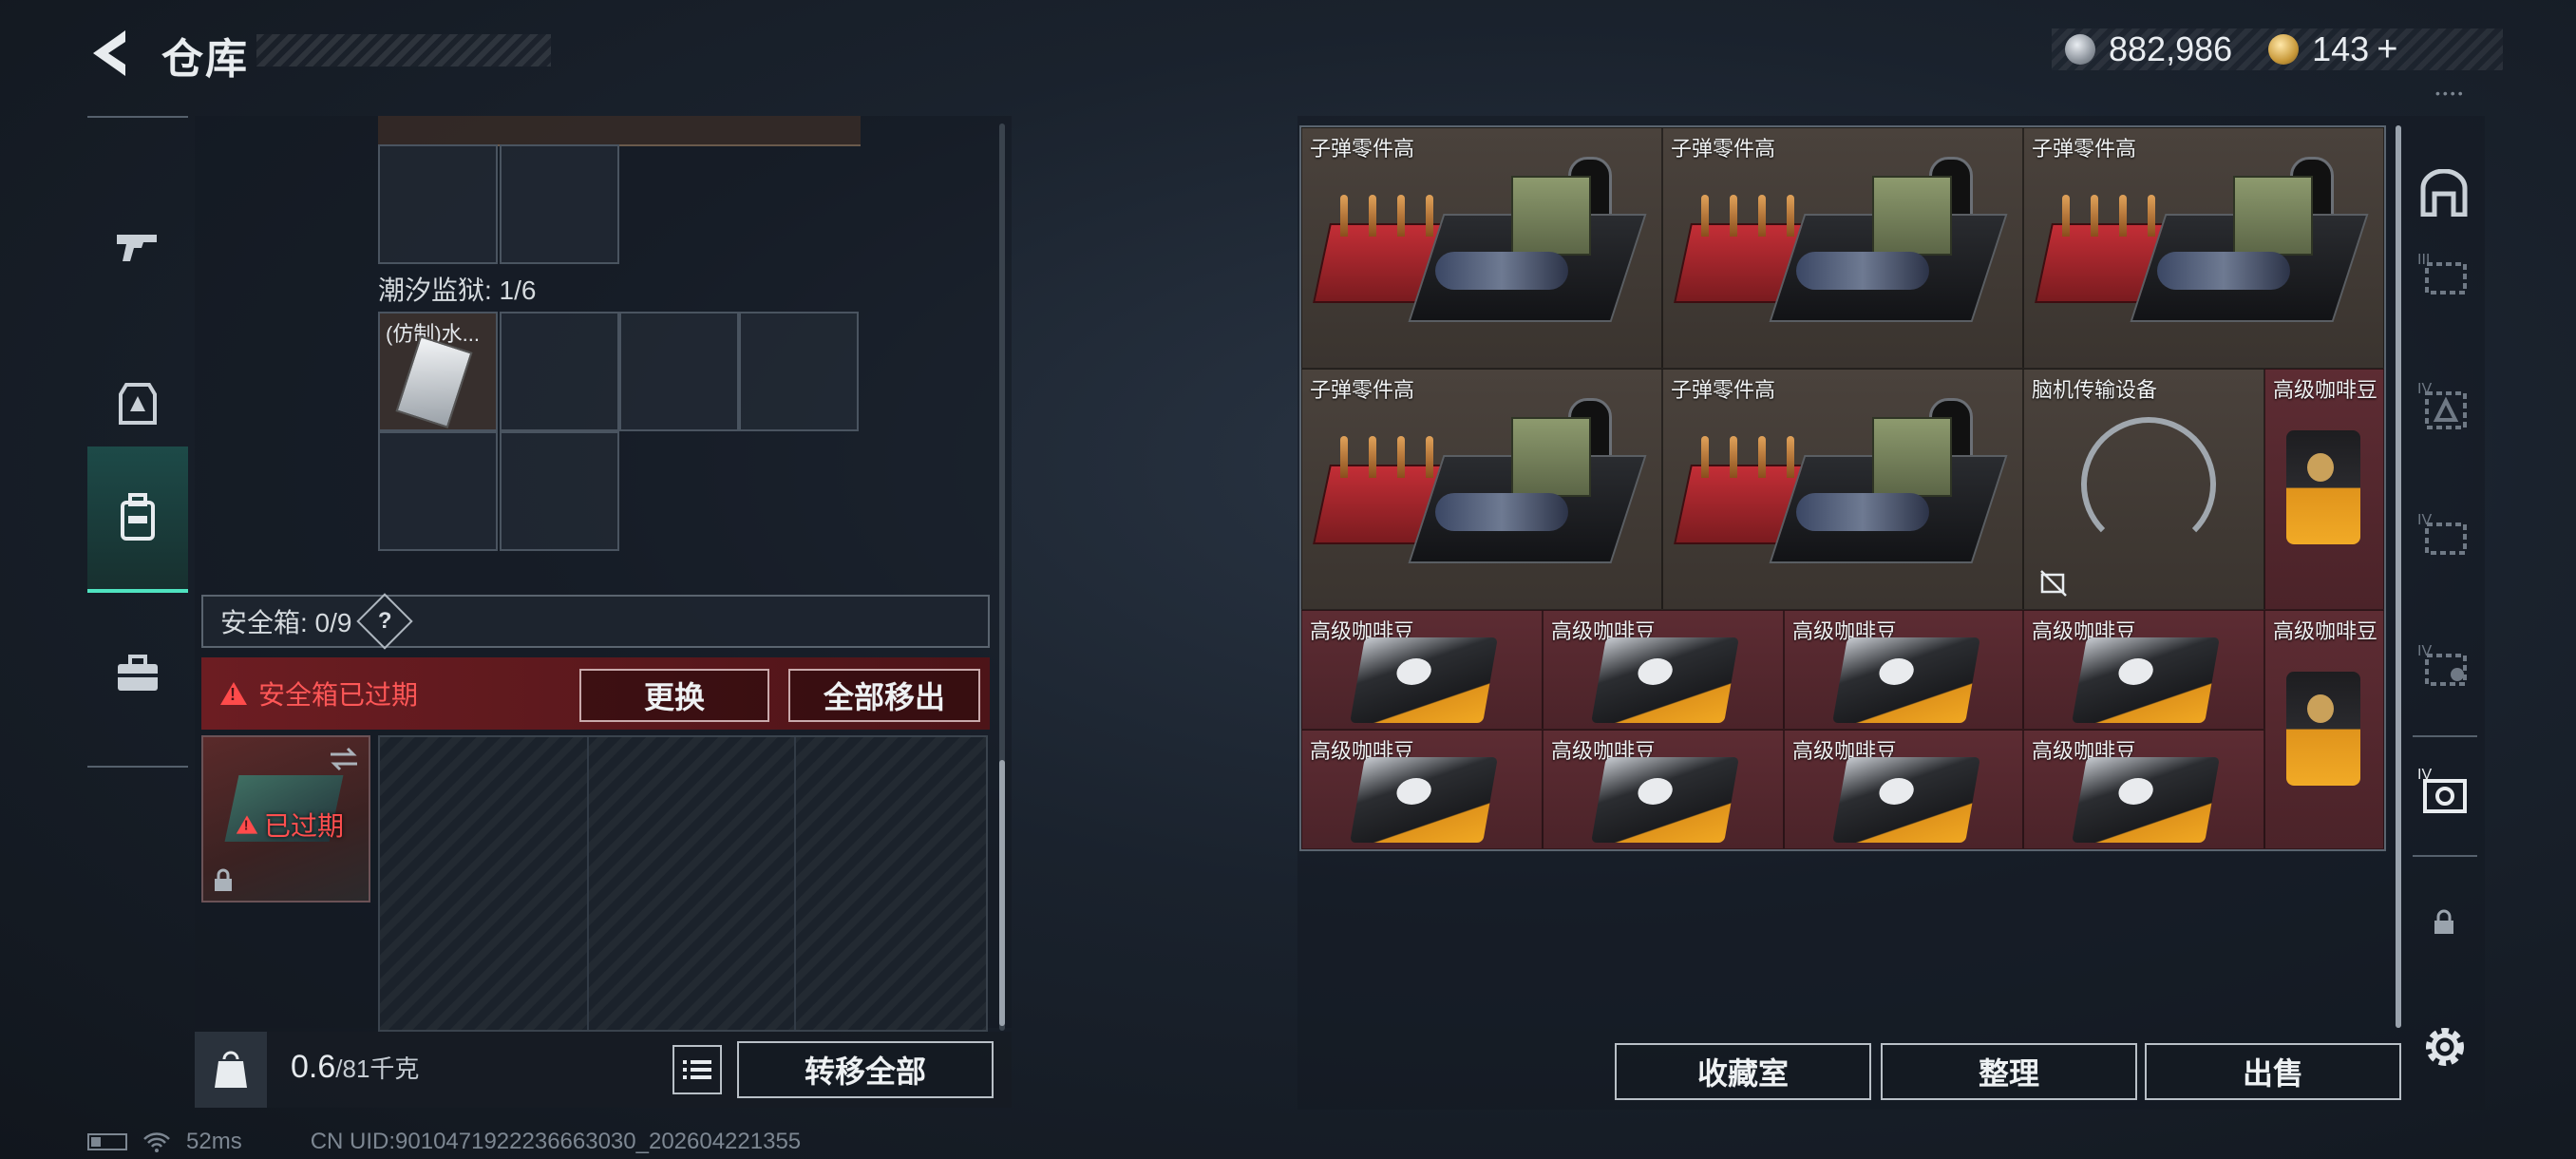 Image resolution: width=2576 pixels, height=1159 pixels. I want to click on stash-item: 脑机传输设备, so click(2143, 489).